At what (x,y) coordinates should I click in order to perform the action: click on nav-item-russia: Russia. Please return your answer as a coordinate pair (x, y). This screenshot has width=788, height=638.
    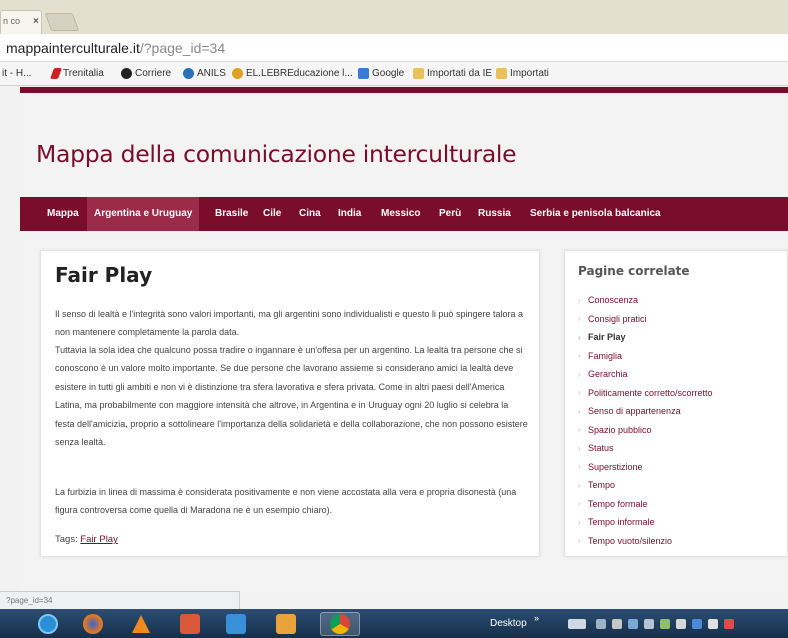
    Looking at the image, I should click on (494, 214).